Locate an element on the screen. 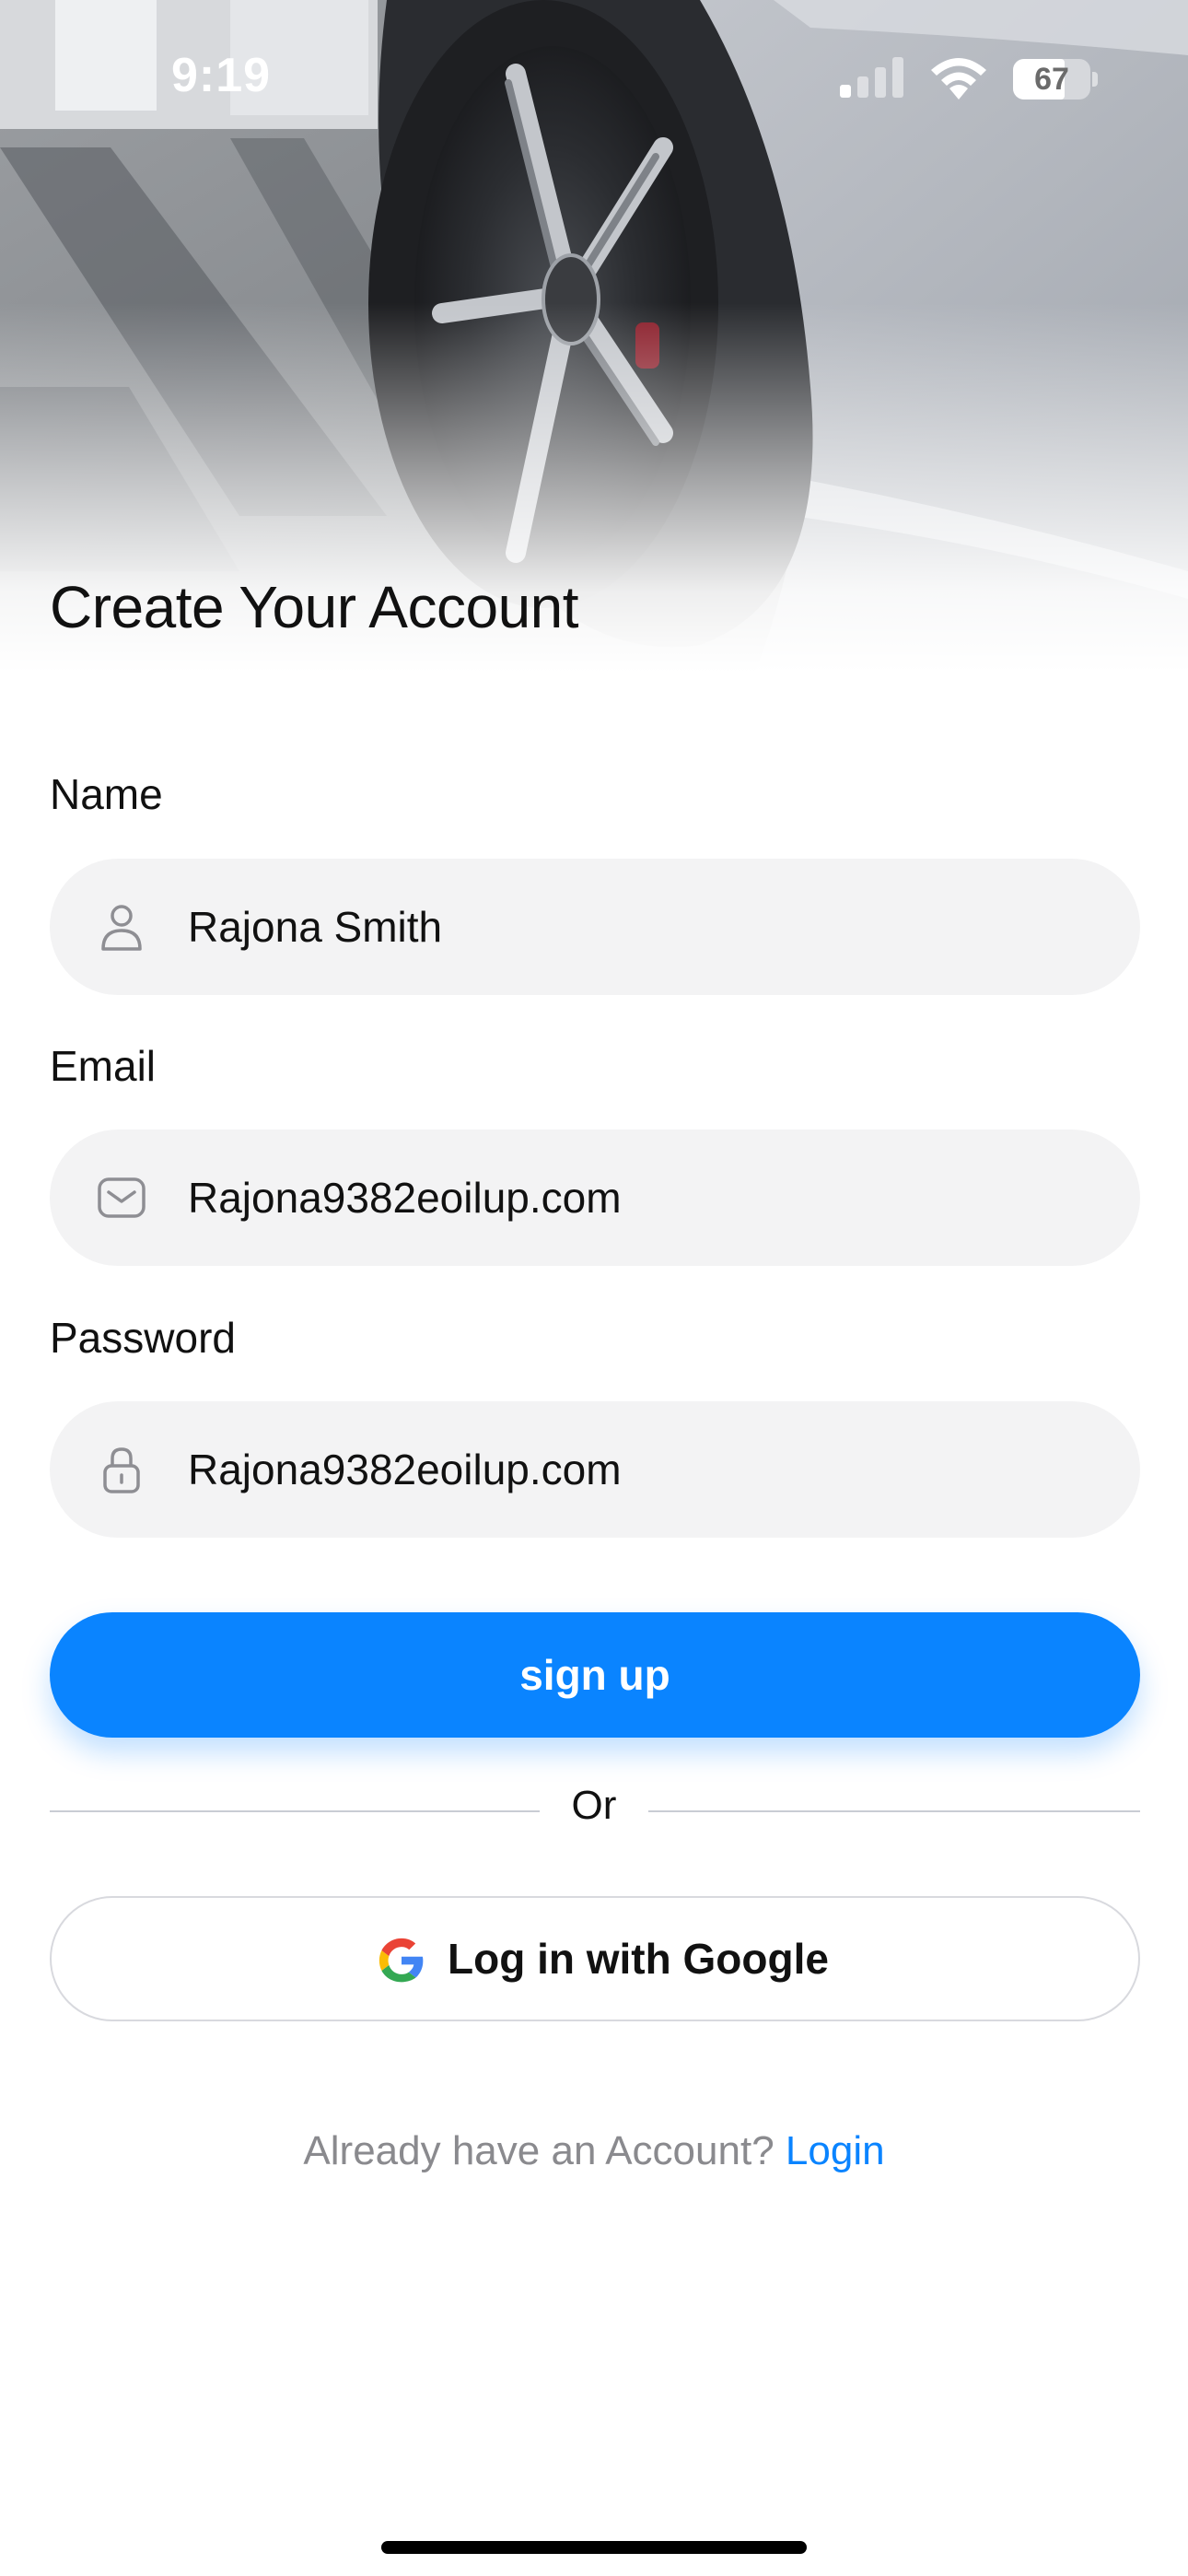 The image size is (1188, 2576). login-prompt-text: Already have an Account? is located at coordinates (539, 2150).